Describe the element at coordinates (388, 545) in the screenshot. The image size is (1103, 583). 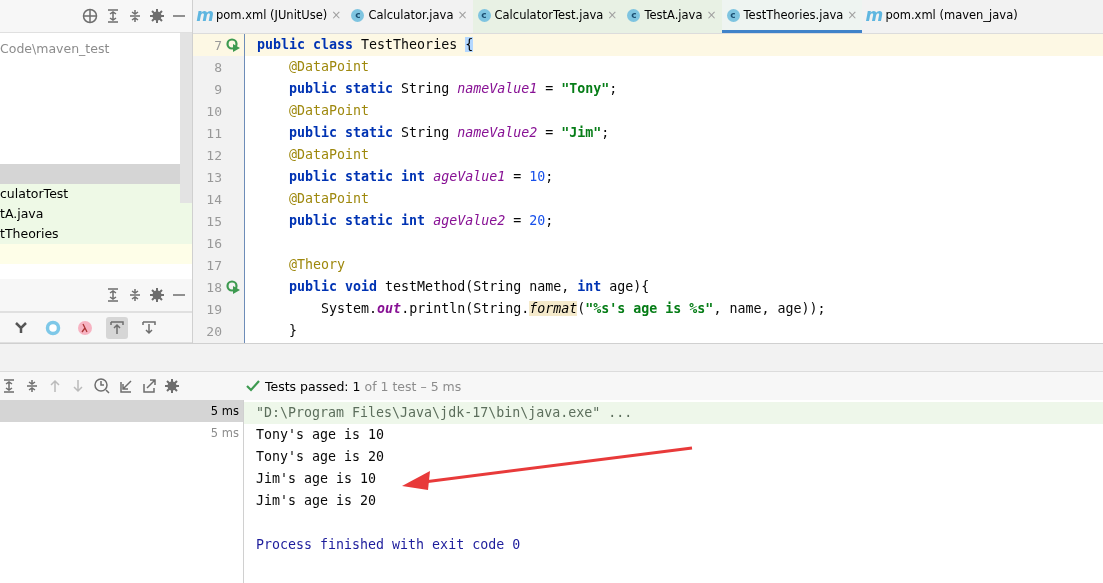
I see `console-line: Process finished with exit code 0` at that location.